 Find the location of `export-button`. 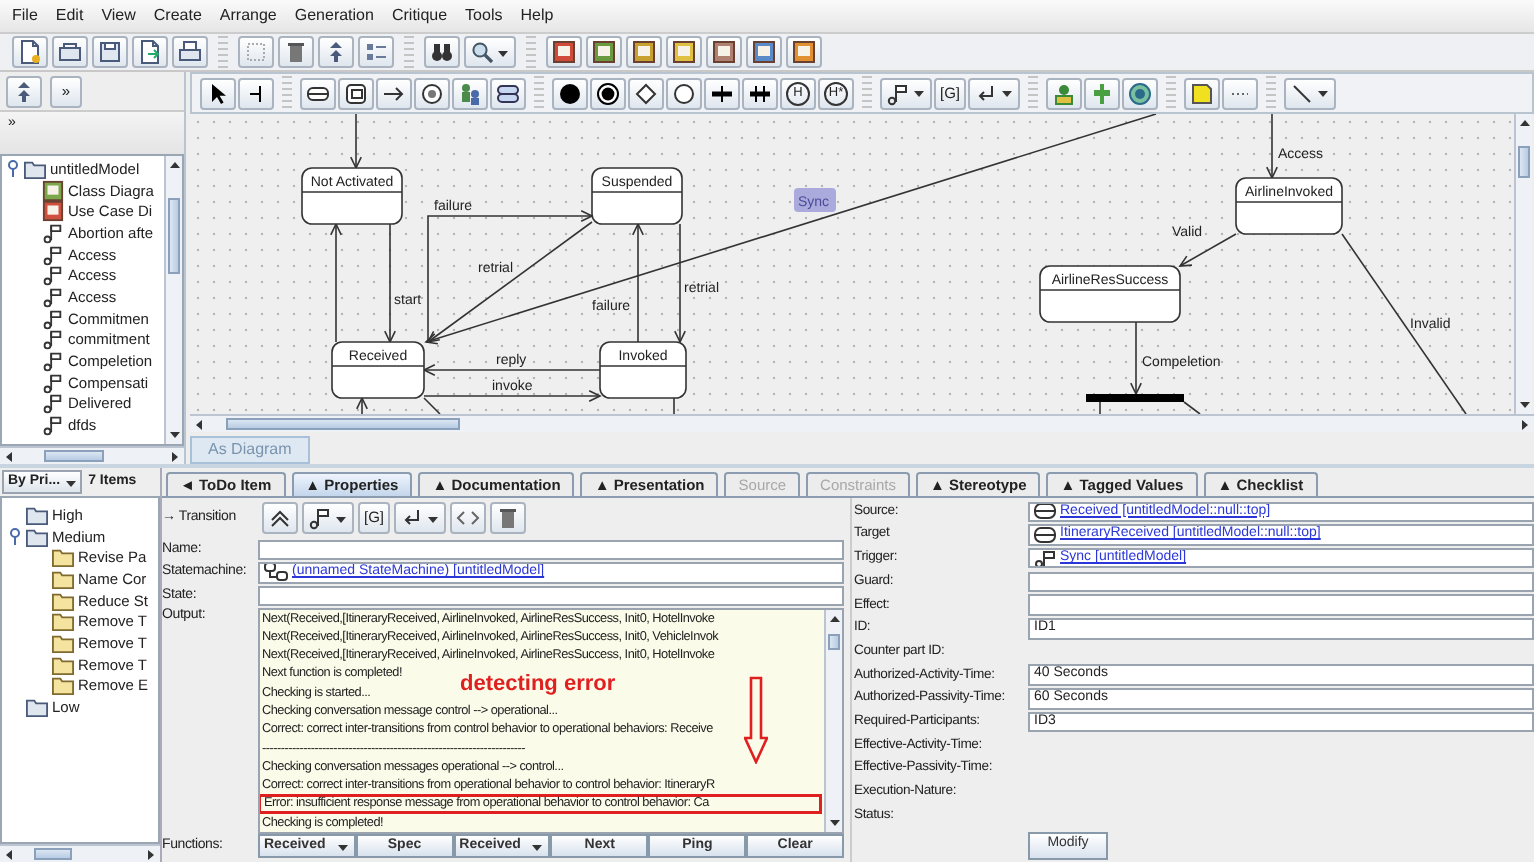

export-button is located at coordinates (150, 52).